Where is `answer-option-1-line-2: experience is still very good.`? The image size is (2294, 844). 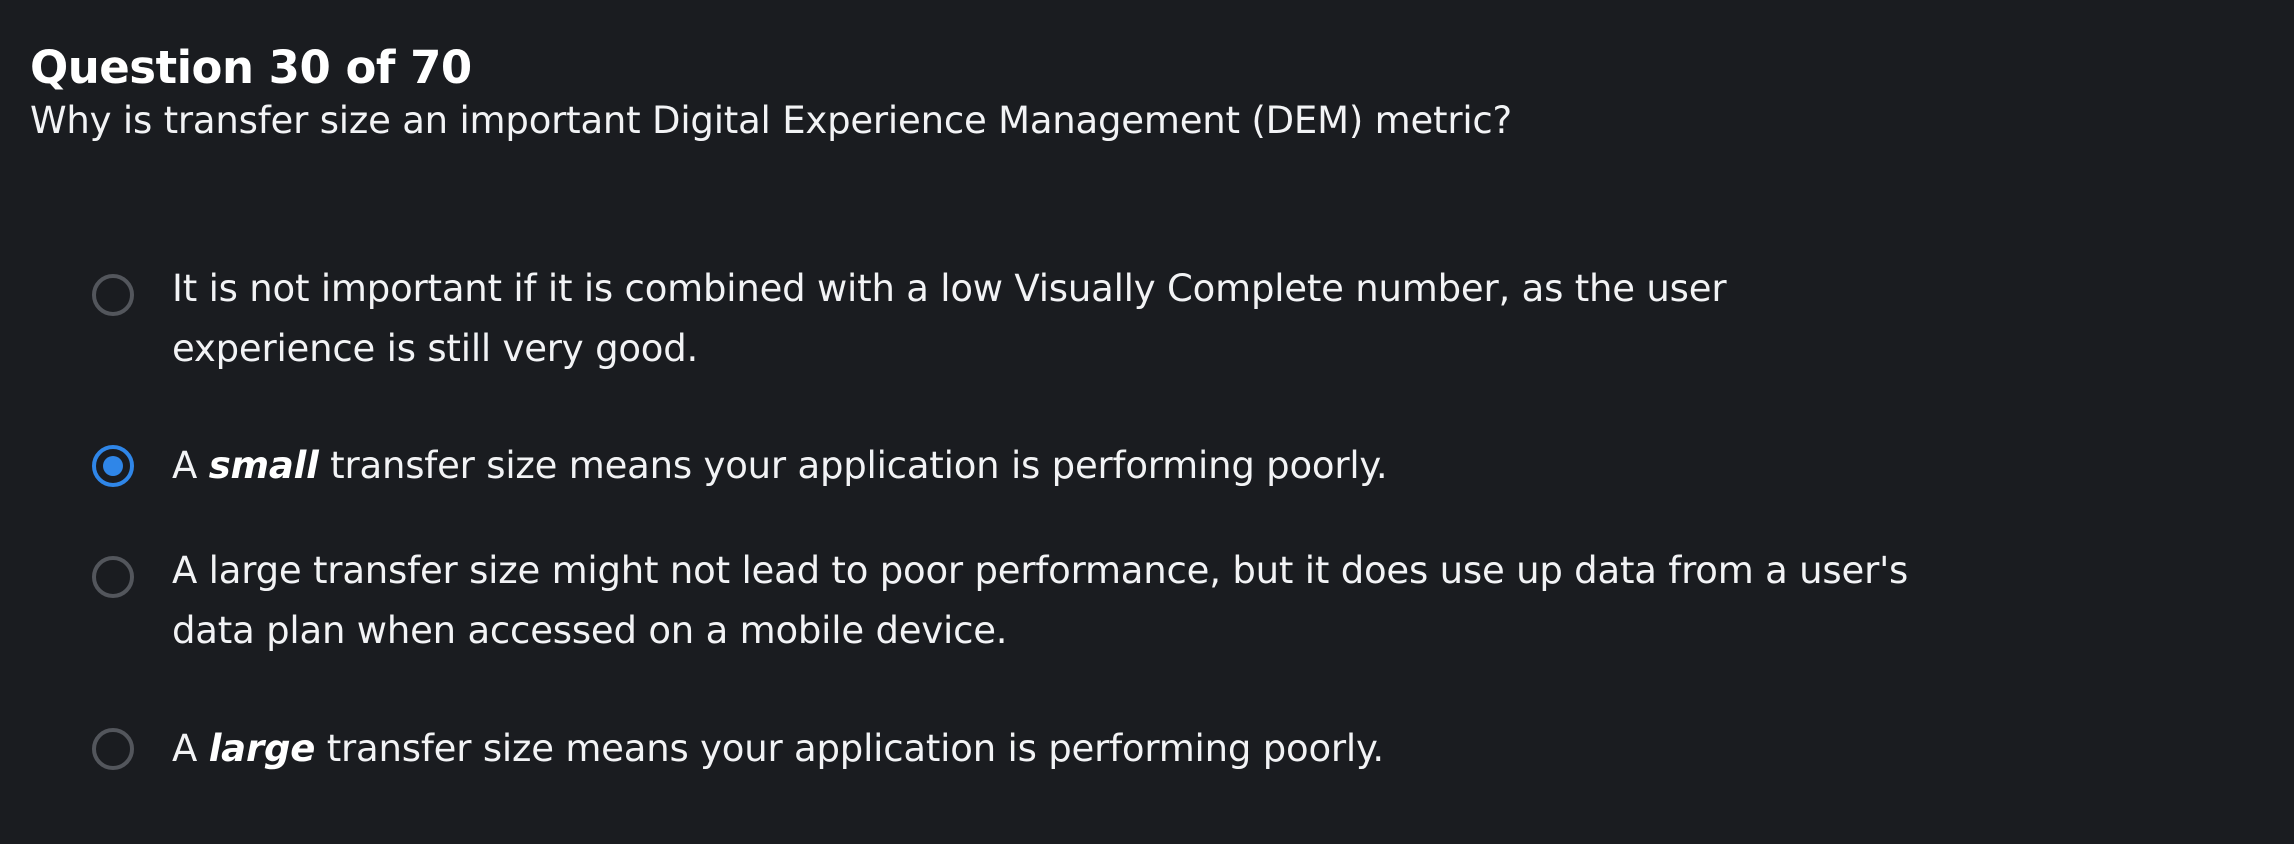 answer-option-1-line-2: experience is still very good. is located at coordinates (435, 348).